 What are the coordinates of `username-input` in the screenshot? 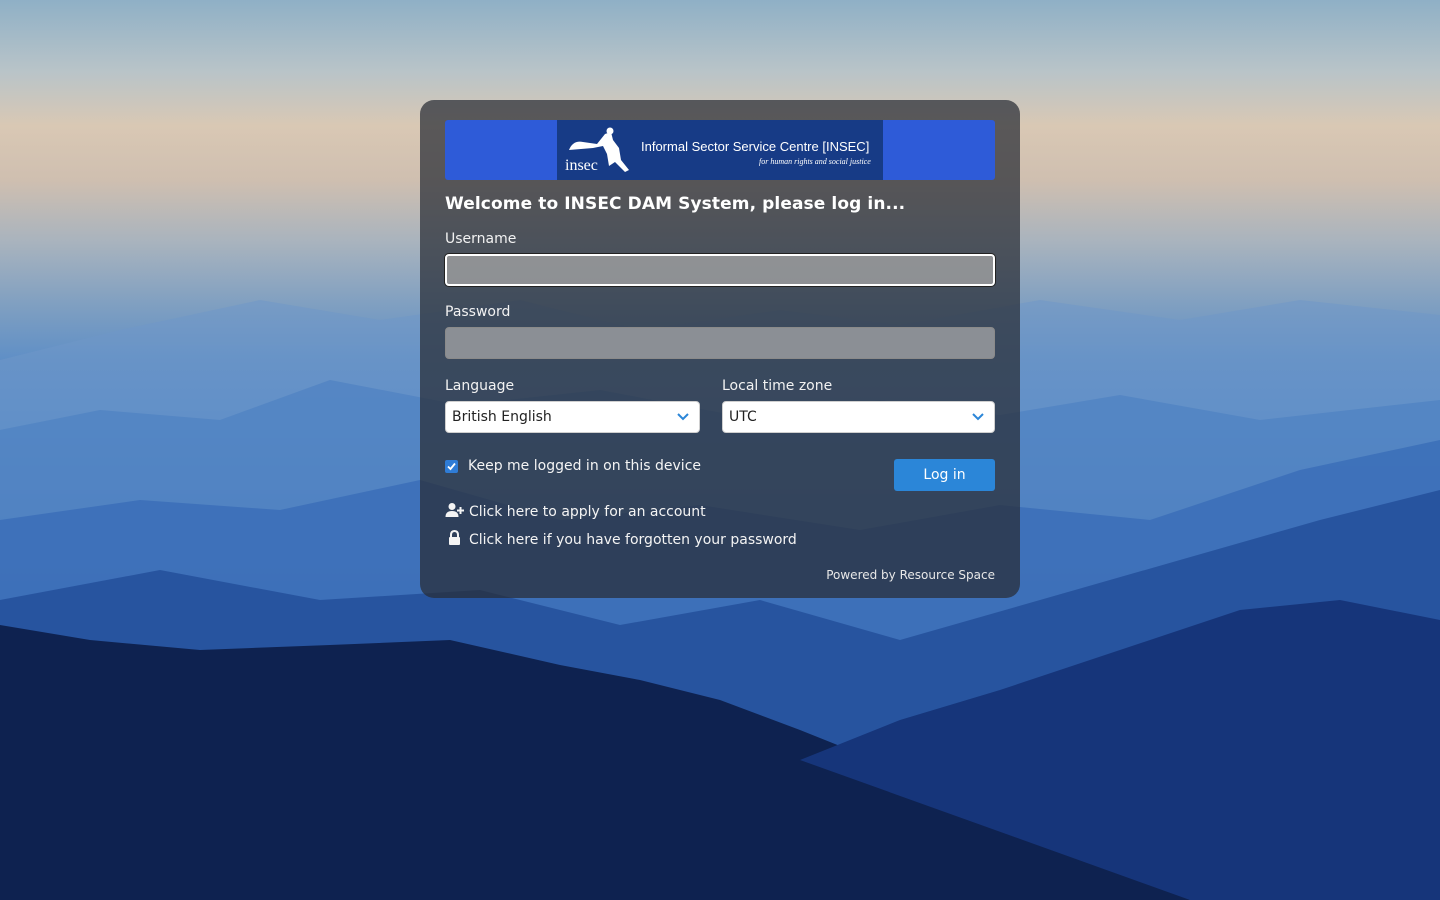 It's located at (720, 270).